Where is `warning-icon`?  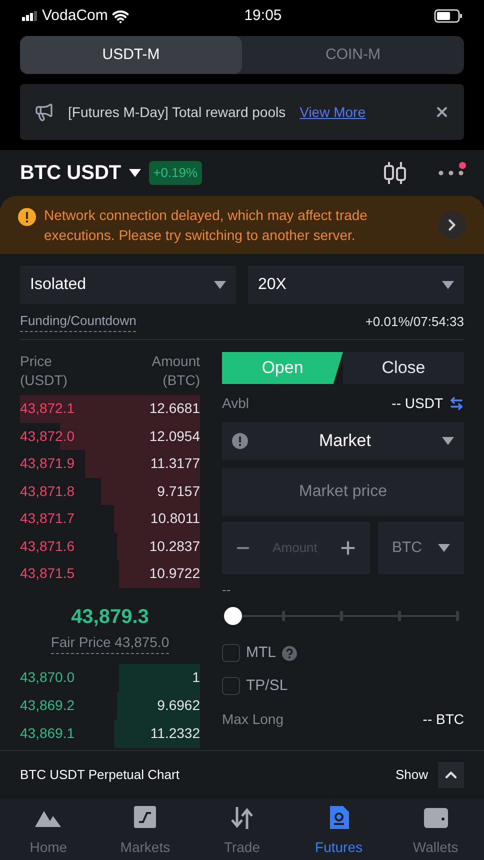
warning-icon is located at coordinates (27, 217).